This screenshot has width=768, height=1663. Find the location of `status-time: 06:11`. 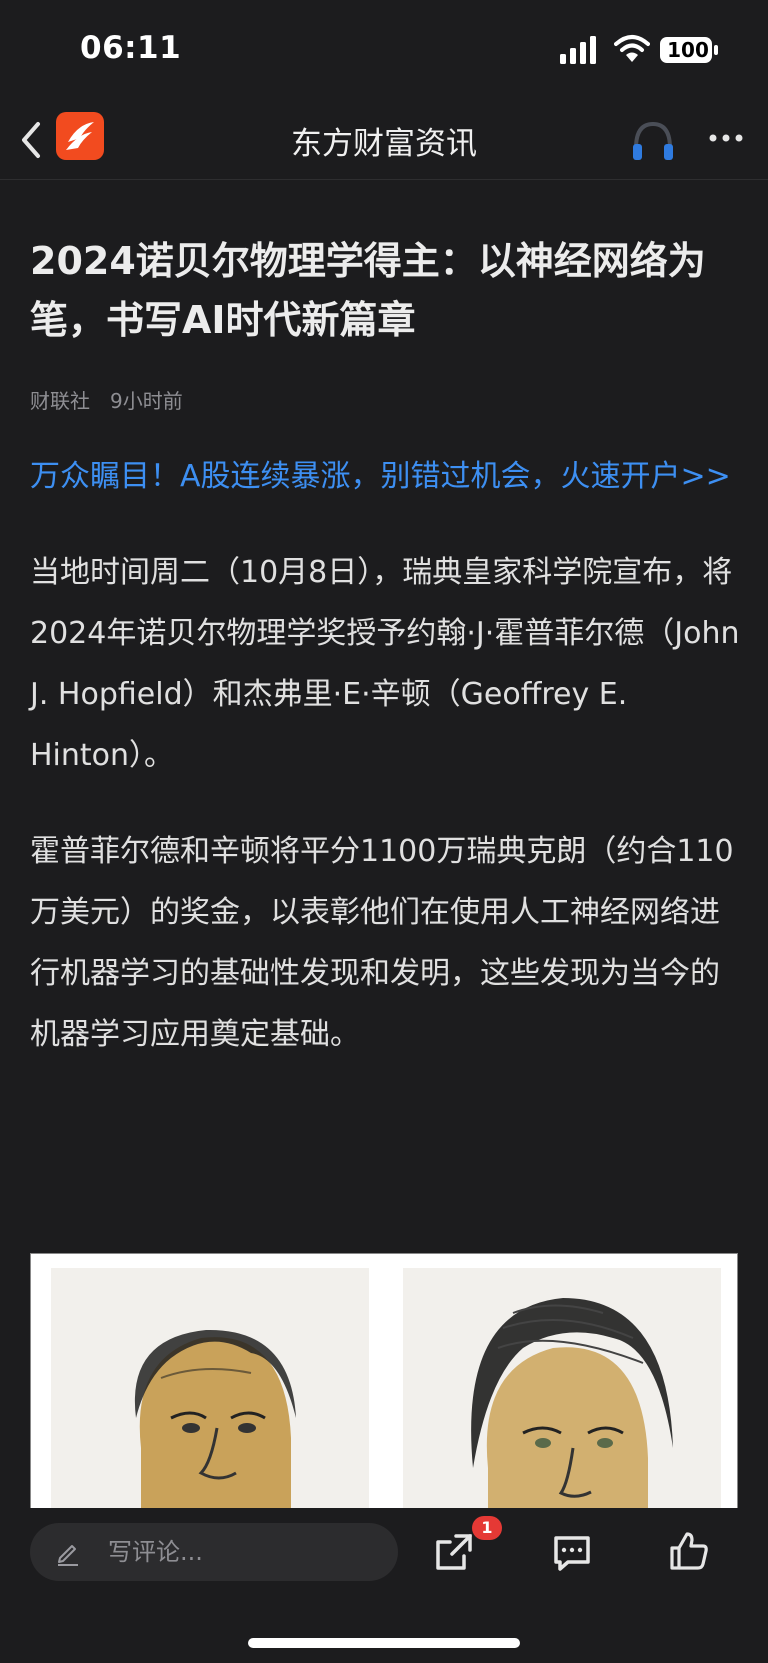

status-time: 06:11 is located at coordinates (131, 48).